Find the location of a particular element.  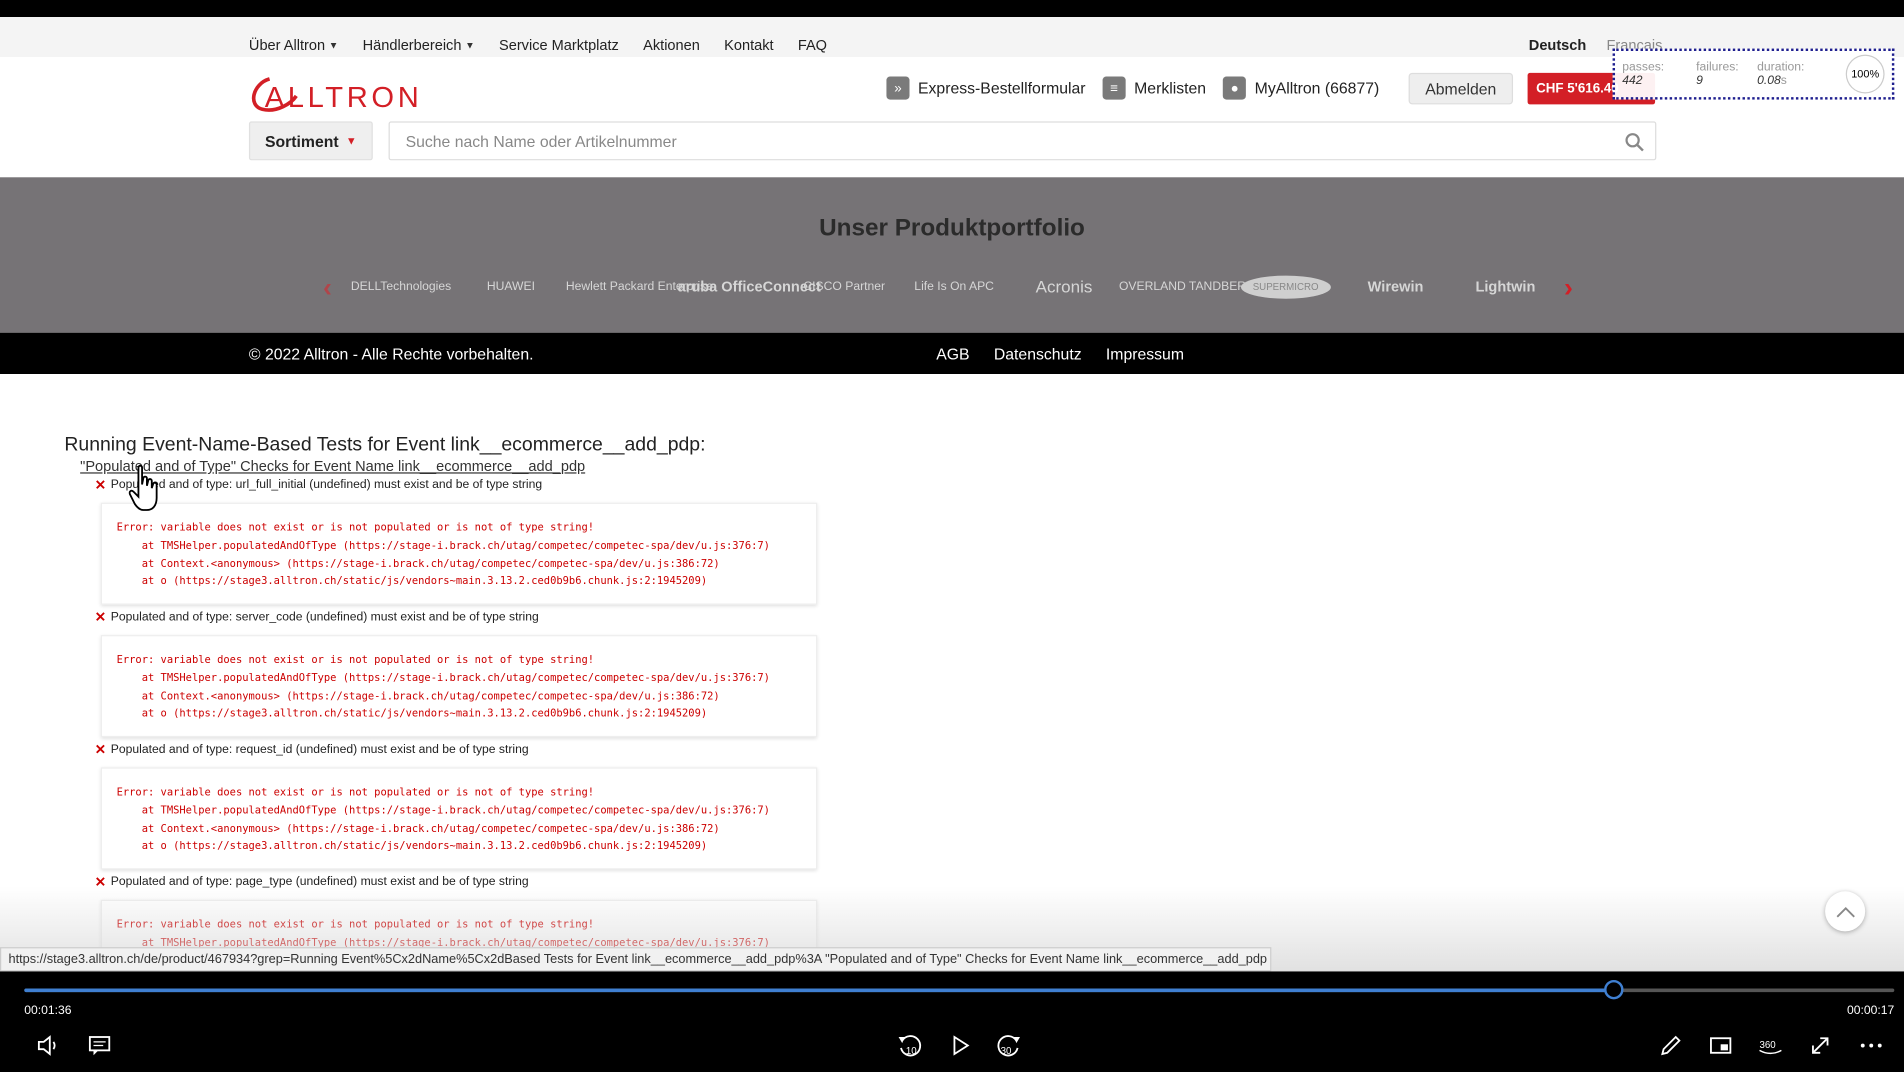

player-controls: 00:01:36 00:00:17 10 30 360 is located at coordinates (952, 1021).